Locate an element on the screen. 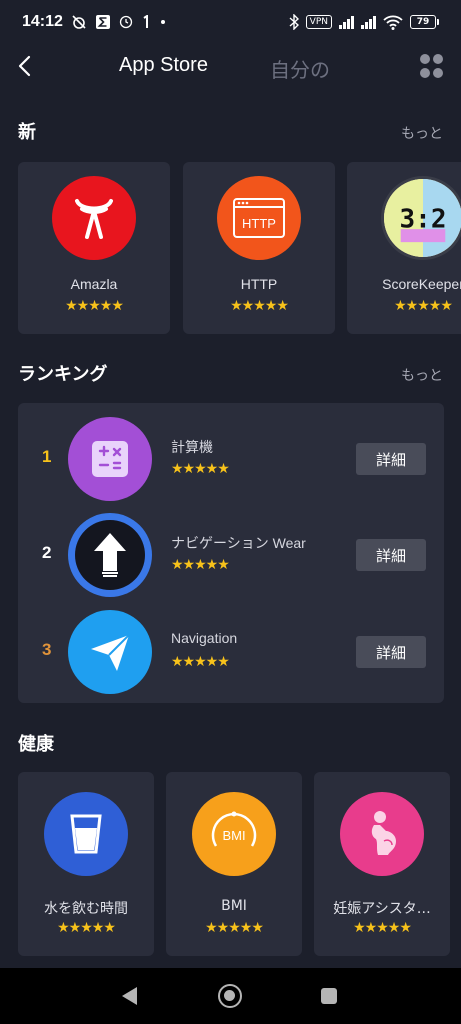 Image resolution: width=461 pixels, height=1024 pixels. app-name: ナビゲーション Wear is located at coordinates (238, 543).